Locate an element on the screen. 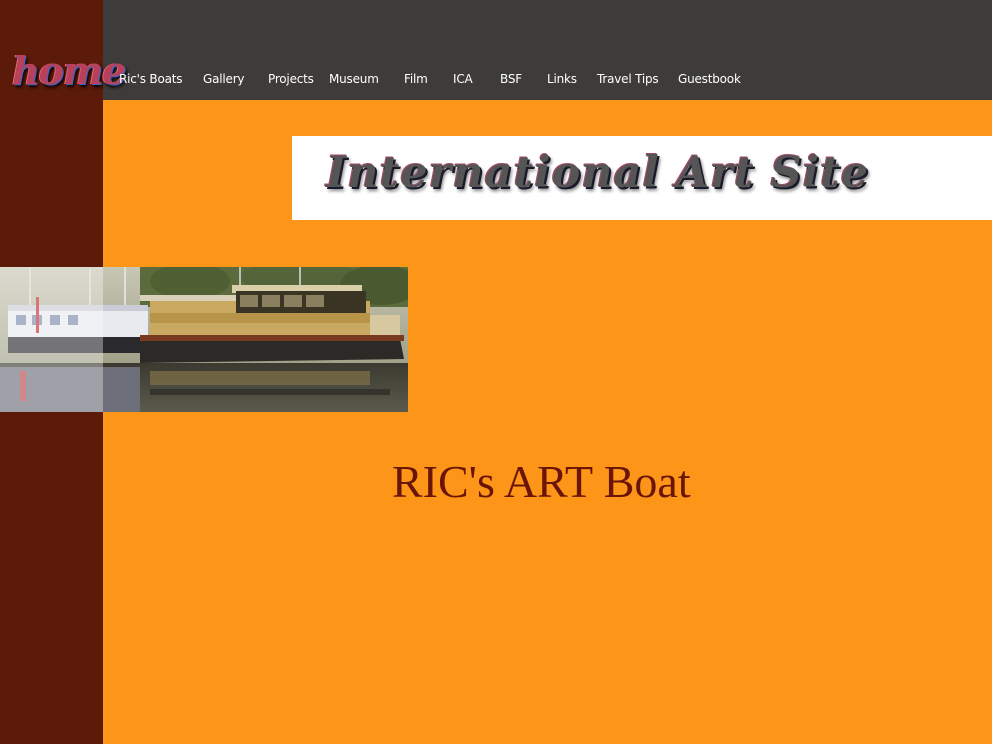 The height and width of the screenshot is (744, 992). nav-link-links: Links is located at coordinates (562, 79).